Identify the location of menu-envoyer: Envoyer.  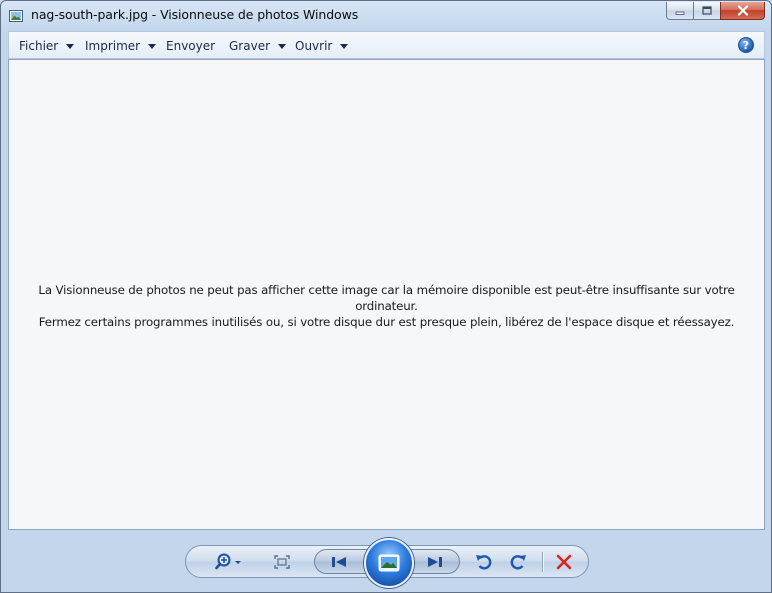
(190, 46).